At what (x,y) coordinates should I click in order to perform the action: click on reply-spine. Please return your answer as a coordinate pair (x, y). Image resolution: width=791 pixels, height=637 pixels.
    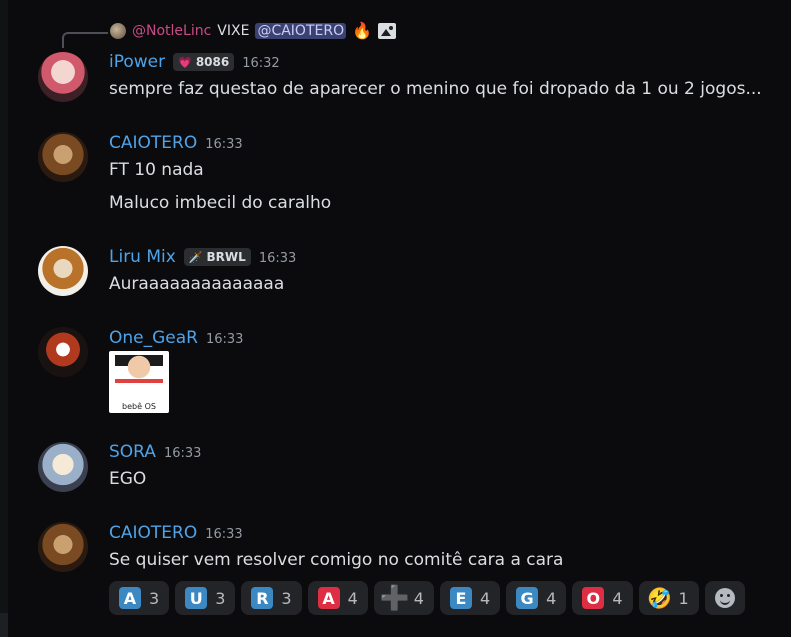
    Looking at the image, I should click on (85, 40).